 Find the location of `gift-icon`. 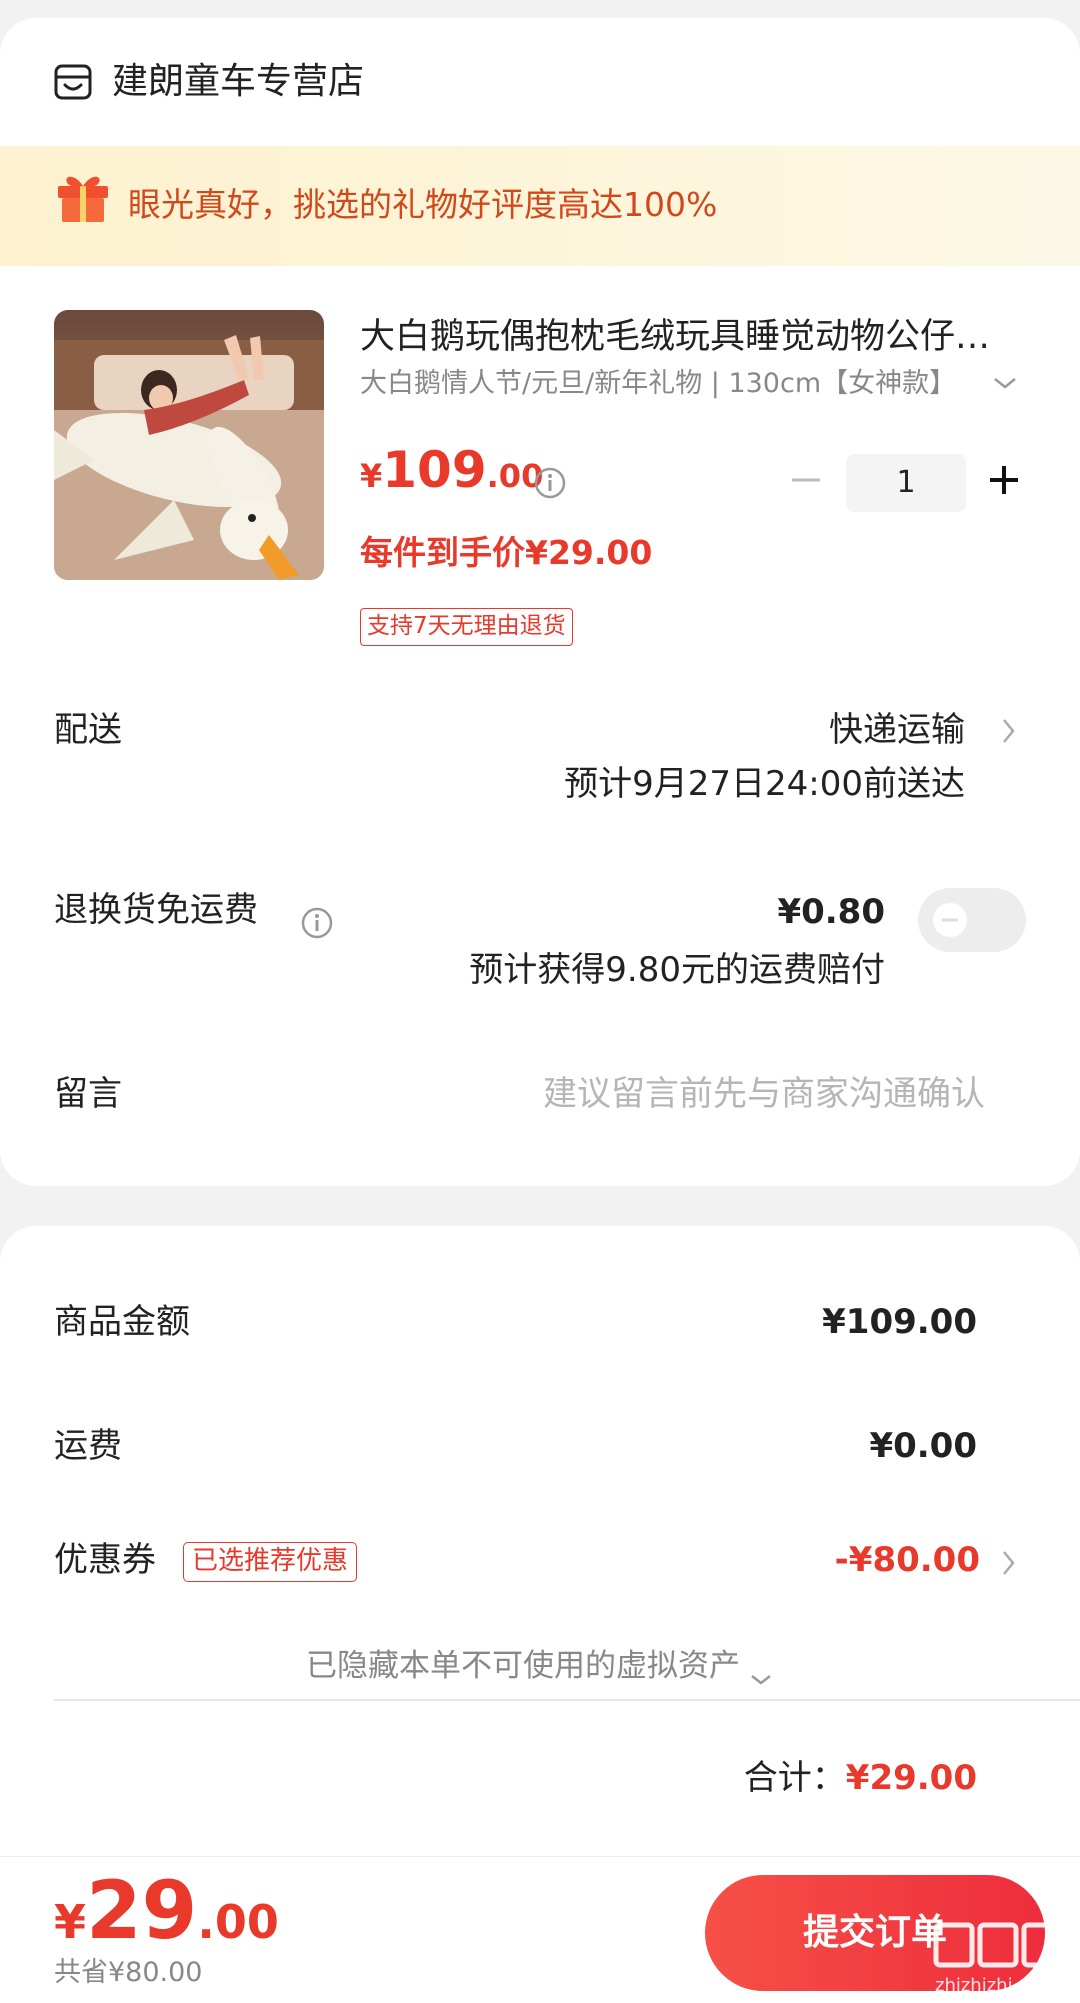

gift-icon is located at coordinates (83, 197).